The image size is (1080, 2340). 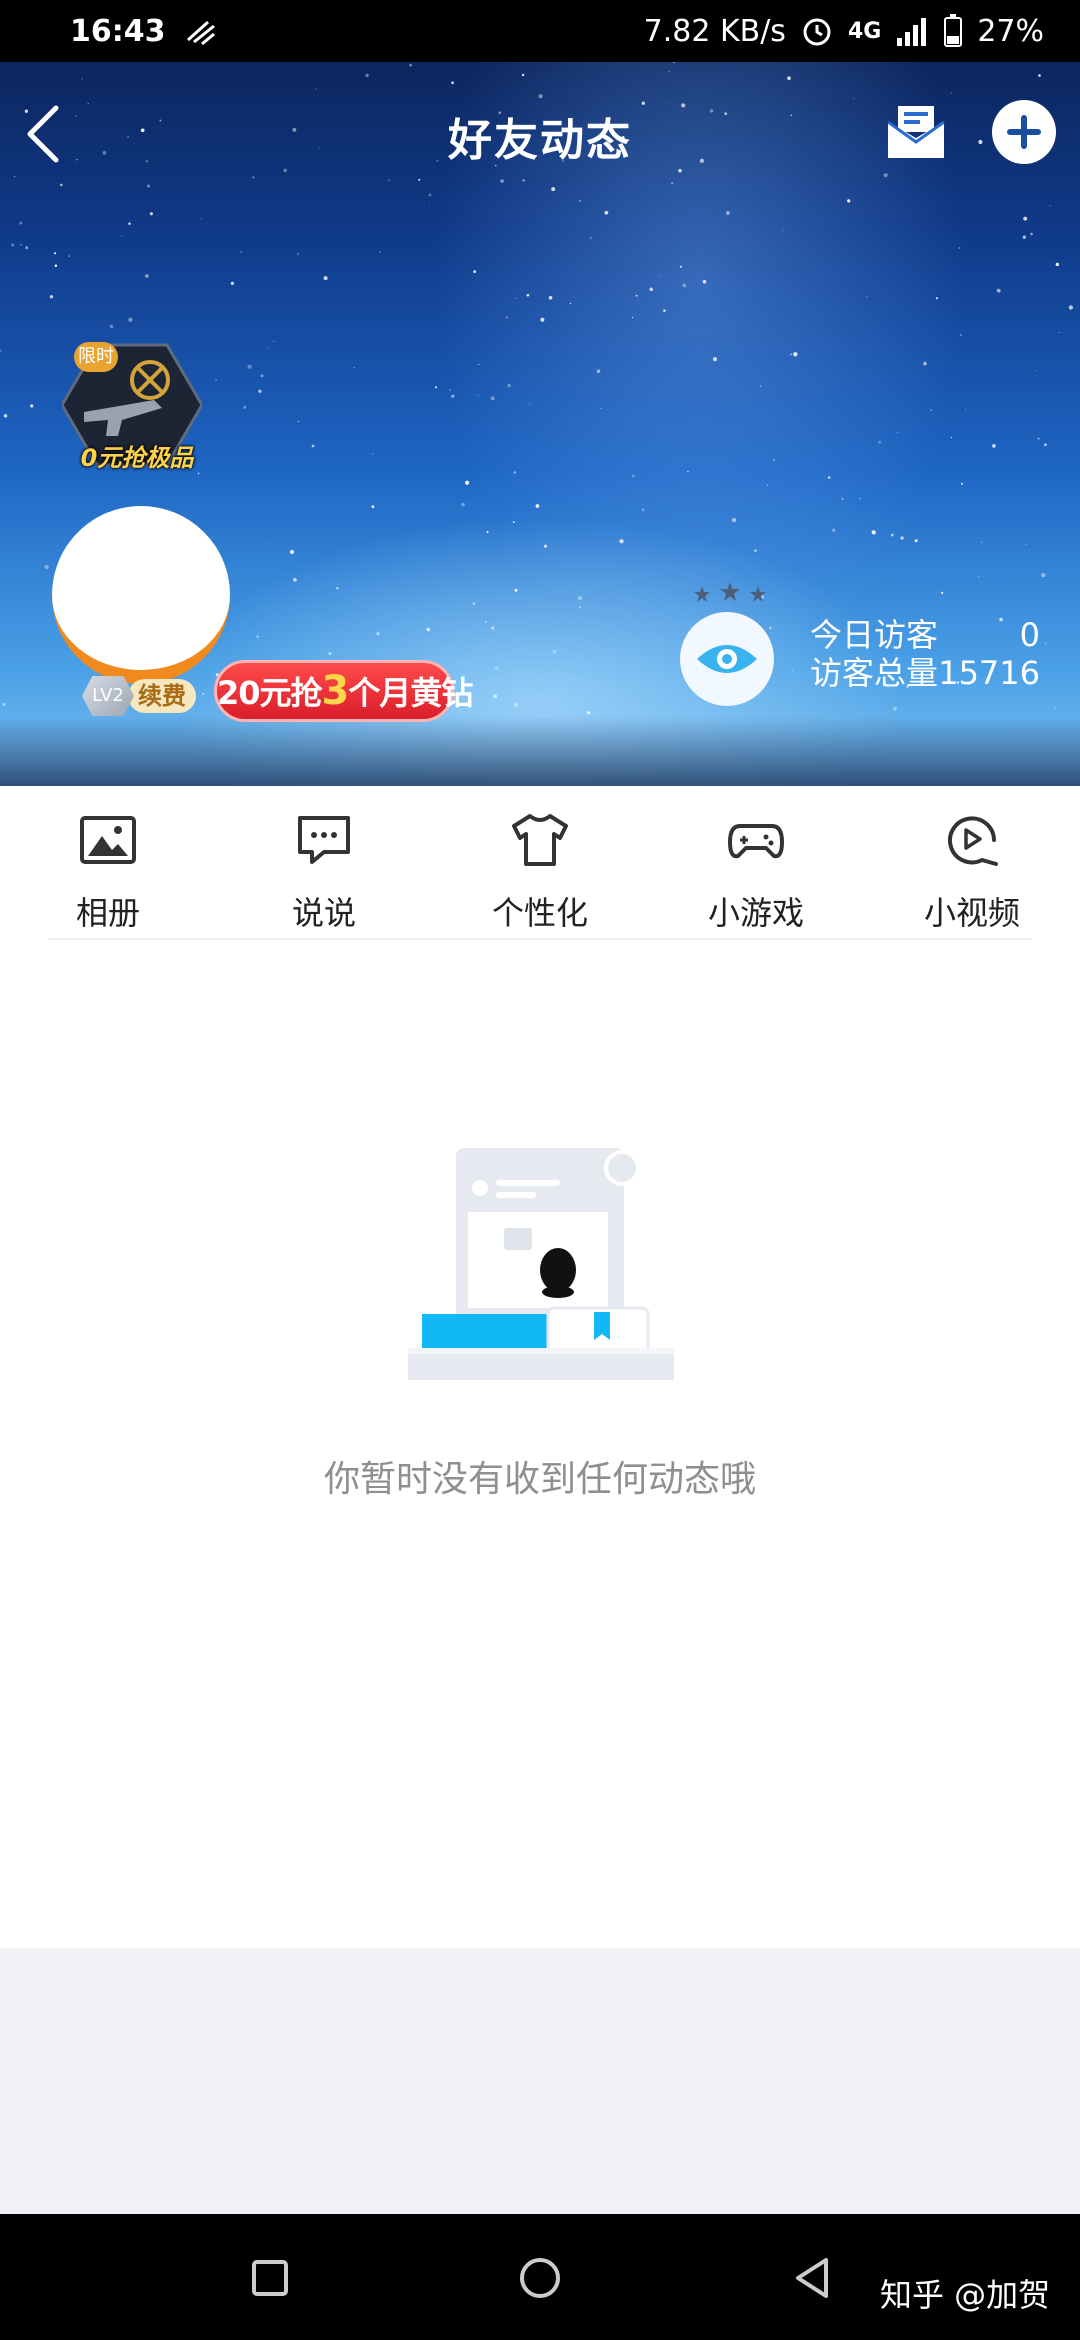 I want to click on plus-icon, so click(x=1024, y=132).